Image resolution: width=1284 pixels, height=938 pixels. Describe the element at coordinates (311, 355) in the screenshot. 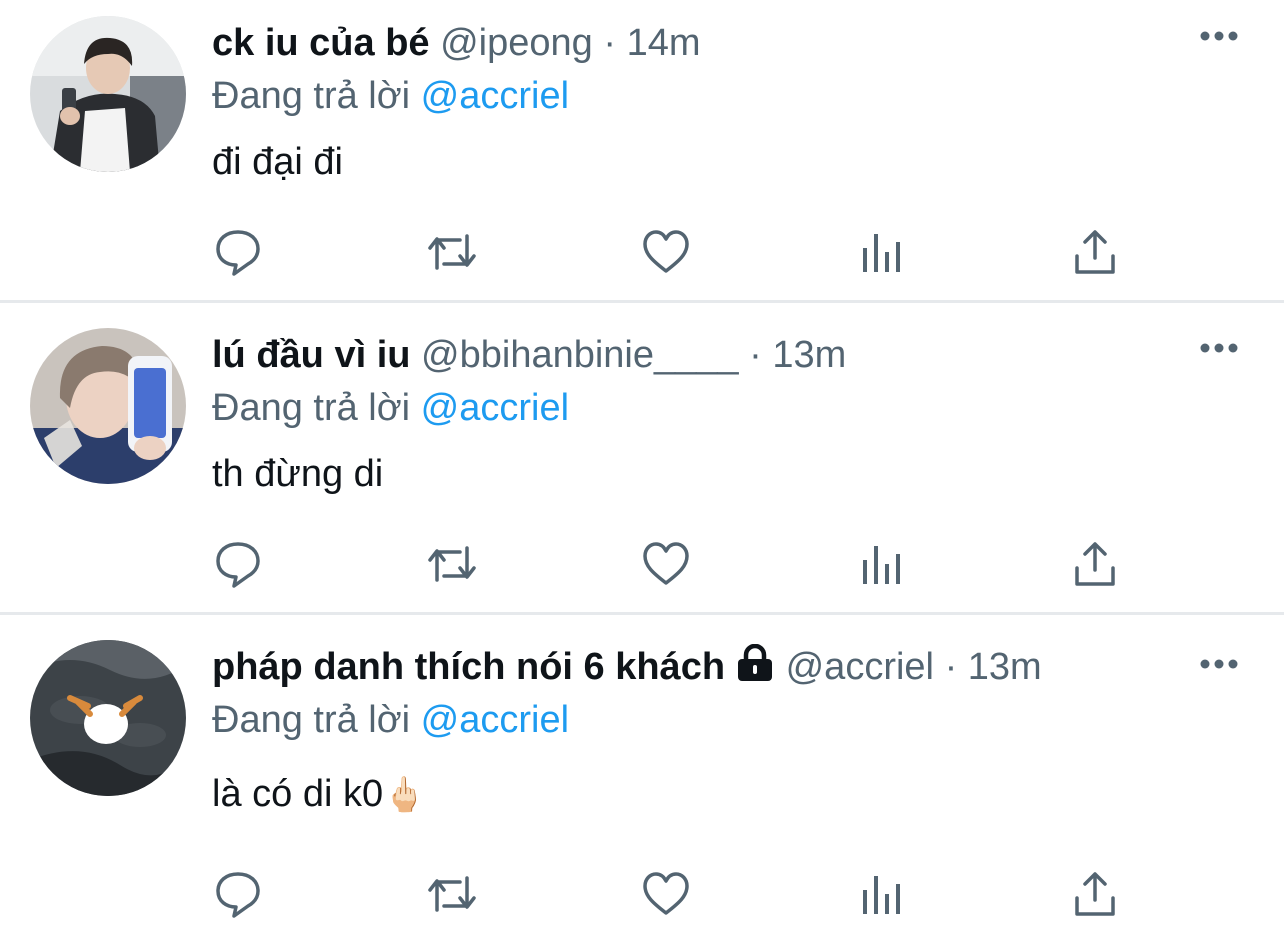

I see `display-name: lú đầu vì iu` at that location.